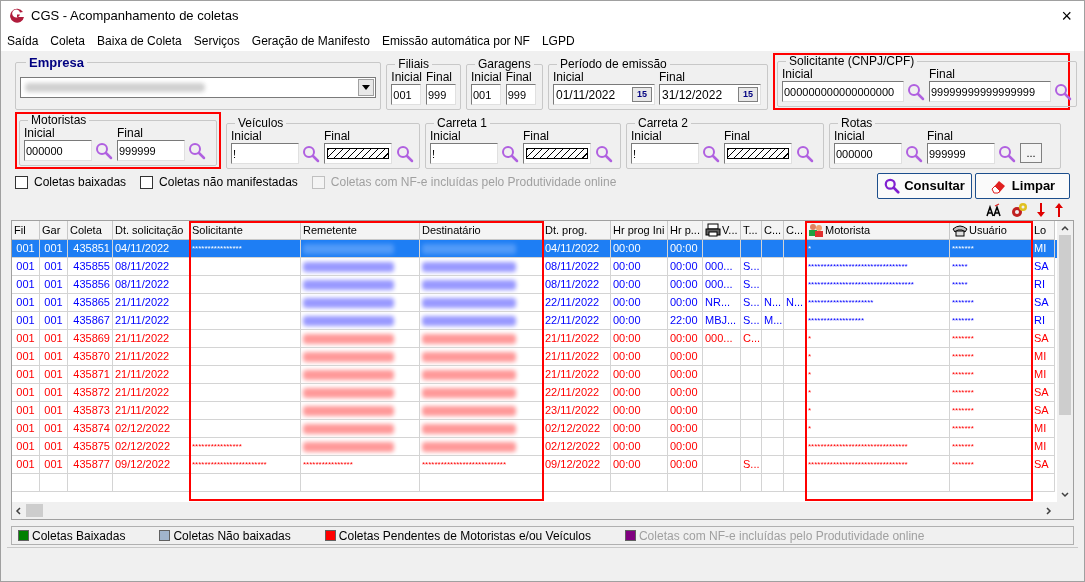 This screenshot has height=582, width=1085. What do you see at coordinates (91, 302) in the screenshot?
I see `table-cell: 435865` at bounding box center [91, 302].